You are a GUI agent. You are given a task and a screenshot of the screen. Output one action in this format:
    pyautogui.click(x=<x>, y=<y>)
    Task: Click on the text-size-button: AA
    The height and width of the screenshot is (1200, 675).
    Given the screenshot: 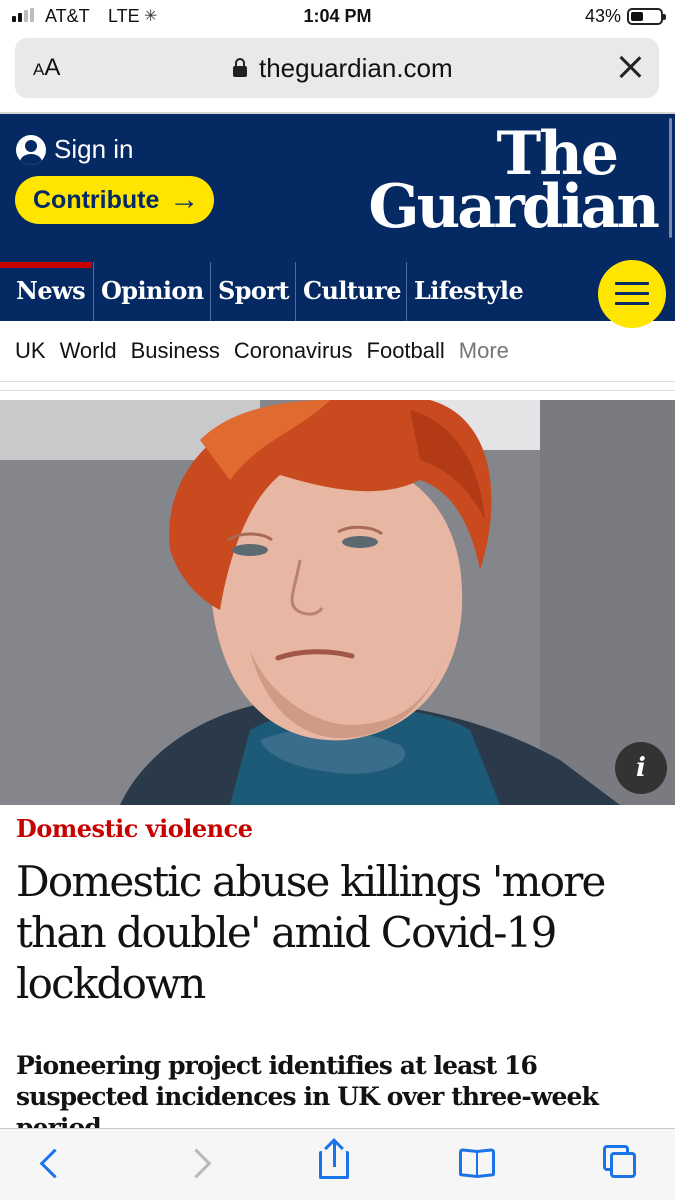 What is the action you would take?
    pyautogui.click(x=46, y=68)
    